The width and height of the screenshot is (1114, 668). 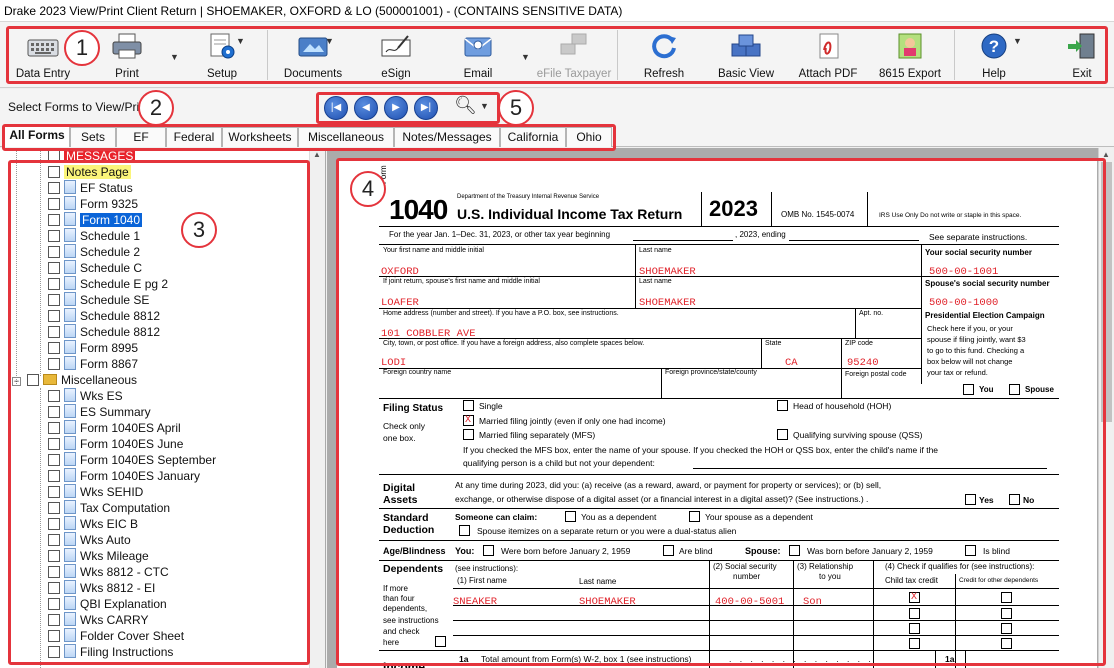 What do you see at coordinates (313, 55) in the screenshot?
I see `documents-button: Documents` at bounding box center [313, 55].